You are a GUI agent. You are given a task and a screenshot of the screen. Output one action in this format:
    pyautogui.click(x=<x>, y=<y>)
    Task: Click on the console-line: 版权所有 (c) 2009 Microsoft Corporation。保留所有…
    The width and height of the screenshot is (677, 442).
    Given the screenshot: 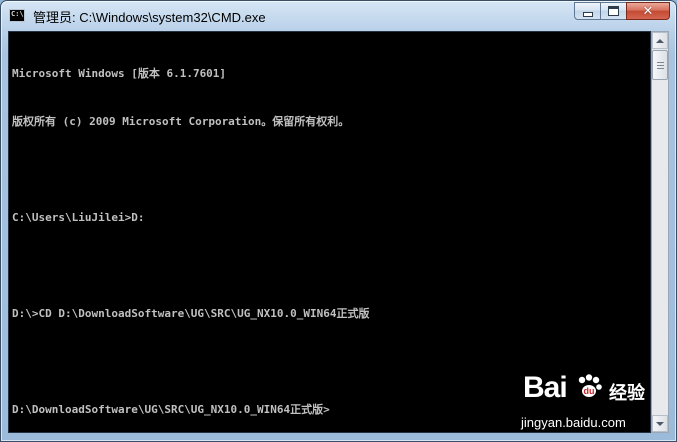 What is the action you would take?
    pyautogui.click(x=181, y=121)
    